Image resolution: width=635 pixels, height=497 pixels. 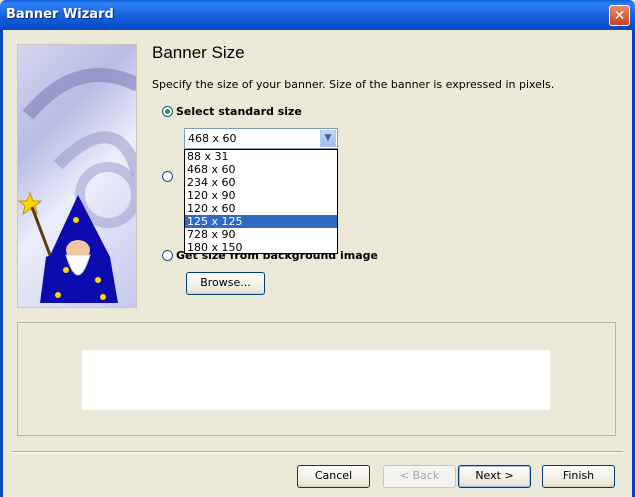 I want to click on cancel-button: Cancel, so click(x=333, y=476).